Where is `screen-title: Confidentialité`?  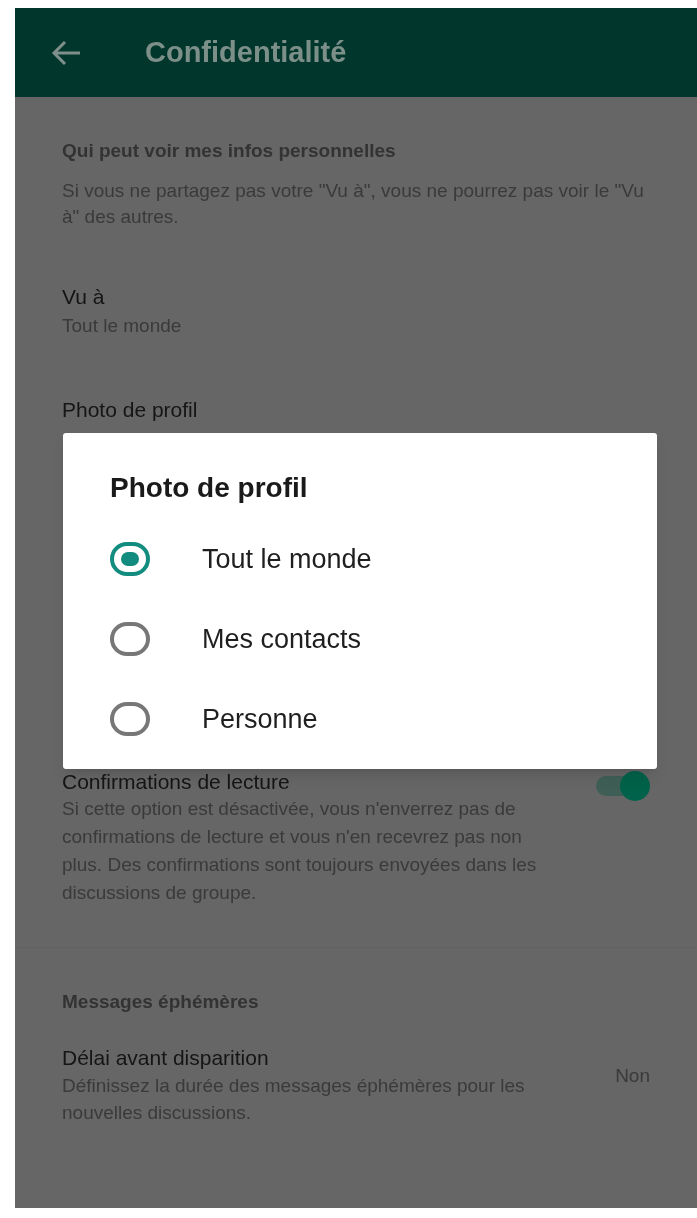 screen-title: Confidentialité is located at coordinates (246, 52).